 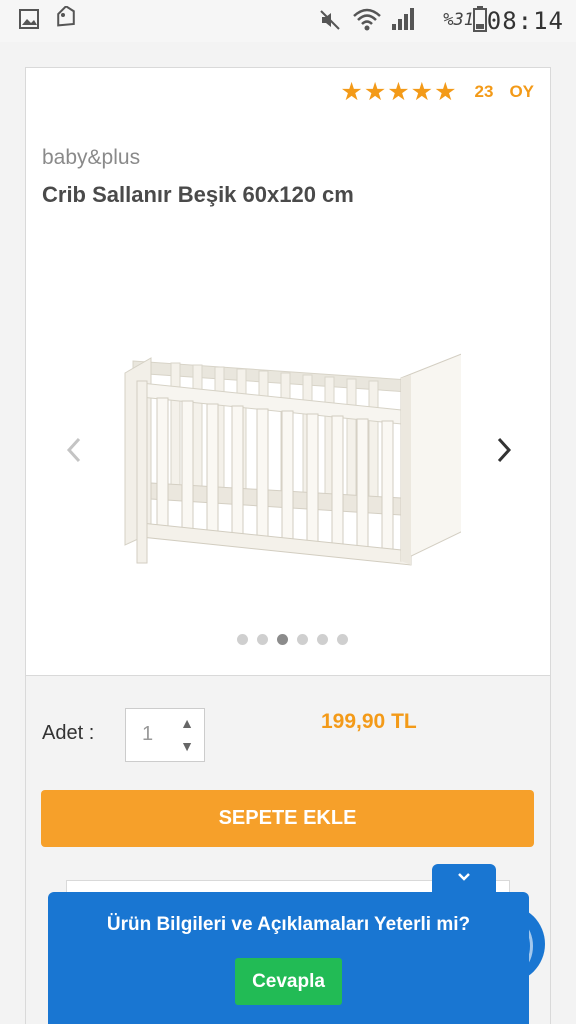 I want to click on decrease-icon: ▼, so click(x=187, y=746).